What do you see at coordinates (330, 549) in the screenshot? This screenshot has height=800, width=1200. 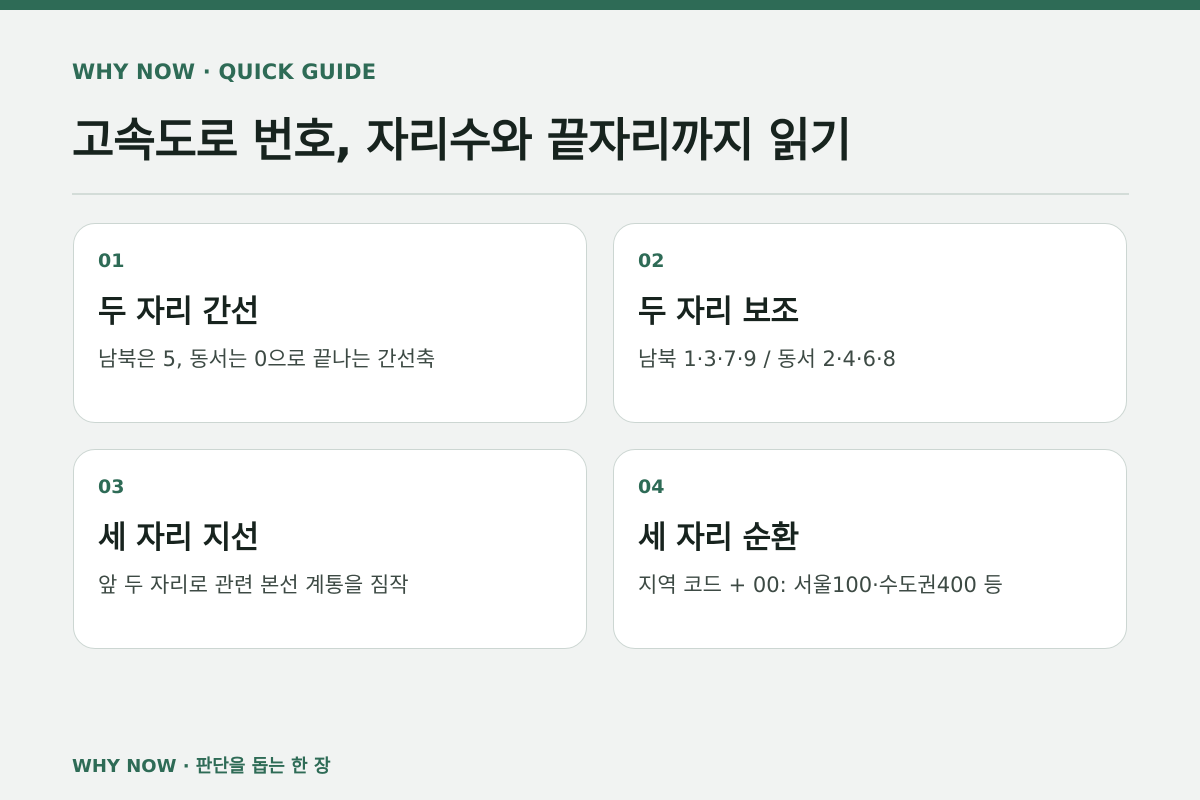 I see `guide-card-three-digit-branch: 03 세 자리 지선 앞 두 자리로 관련 본선 계통을 짐작` at bounding box center [330, 549].